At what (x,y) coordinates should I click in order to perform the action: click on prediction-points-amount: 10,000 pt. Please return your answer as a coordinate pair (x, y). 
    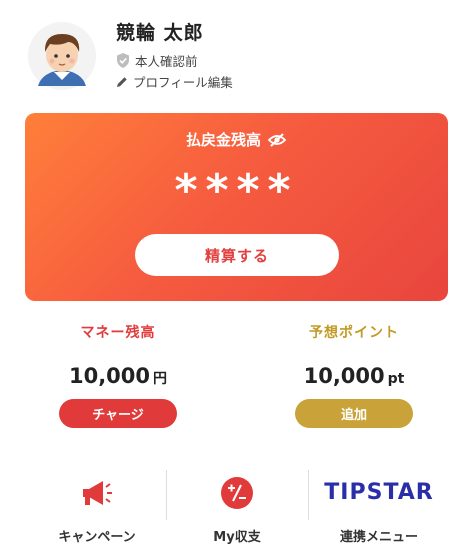
    Looking at the image, I should click on (354, 376).